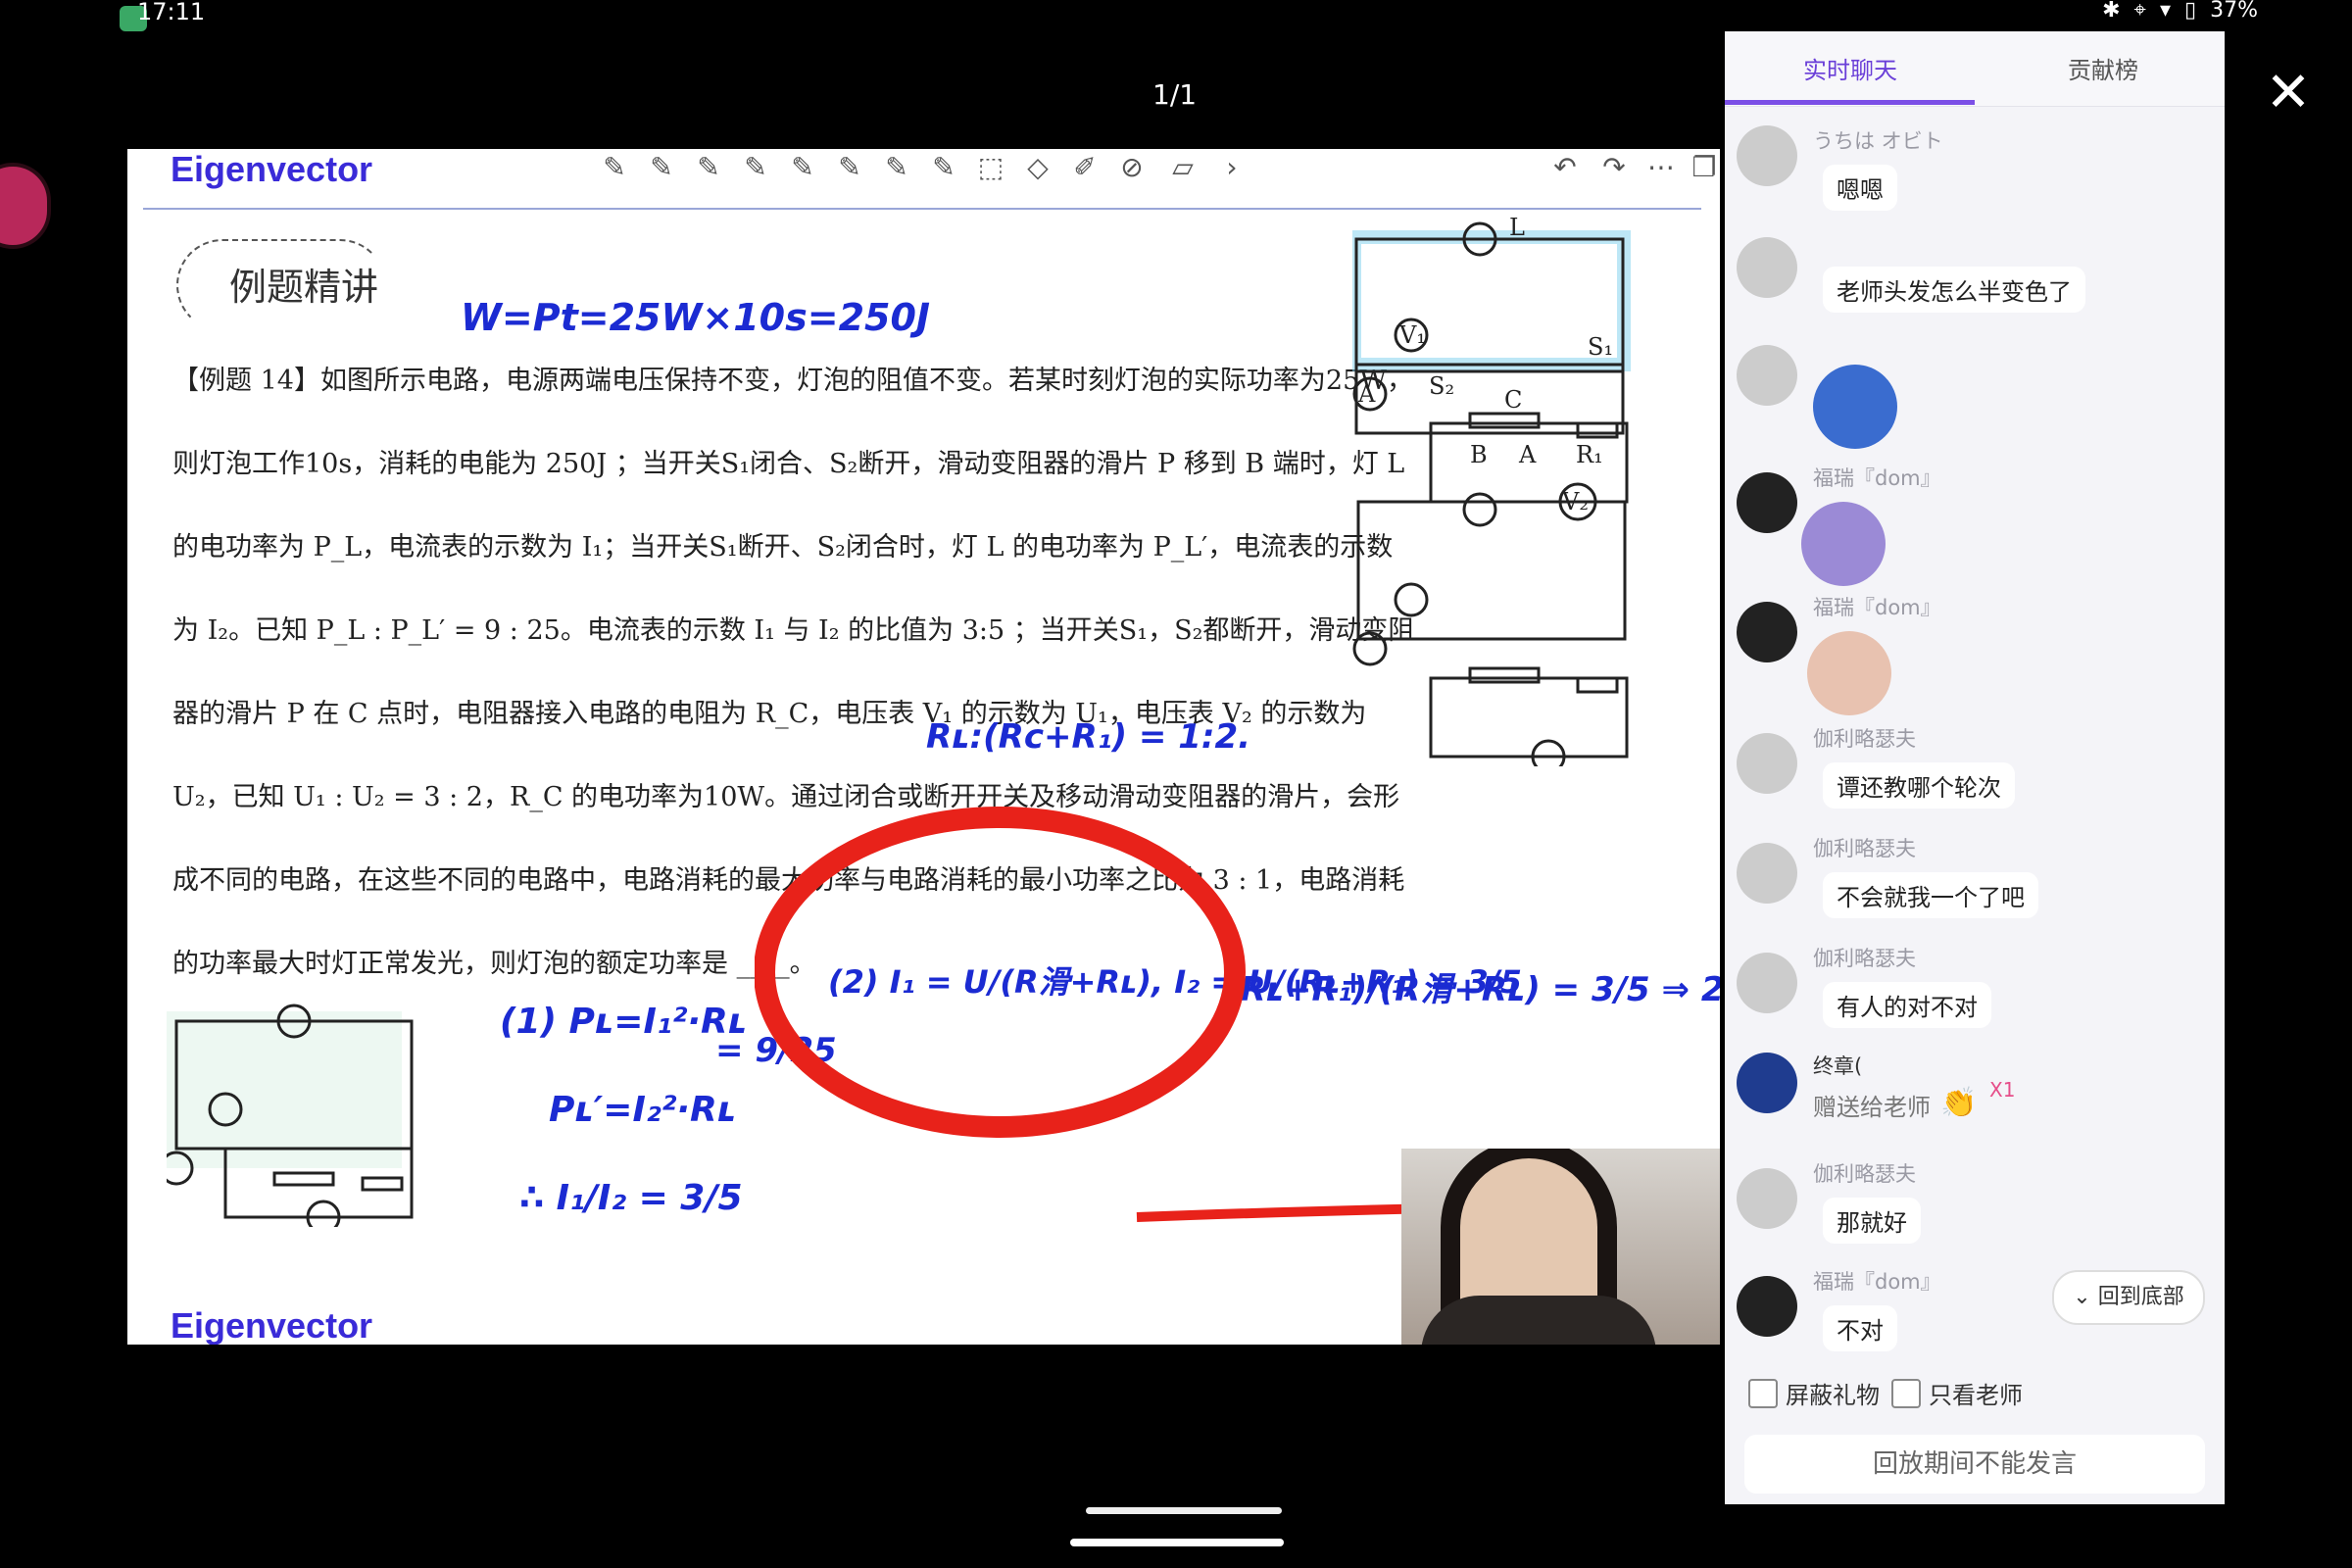  I want to click on chat-input-disabled: 回放期间不能发言, so click(1974, 1464).